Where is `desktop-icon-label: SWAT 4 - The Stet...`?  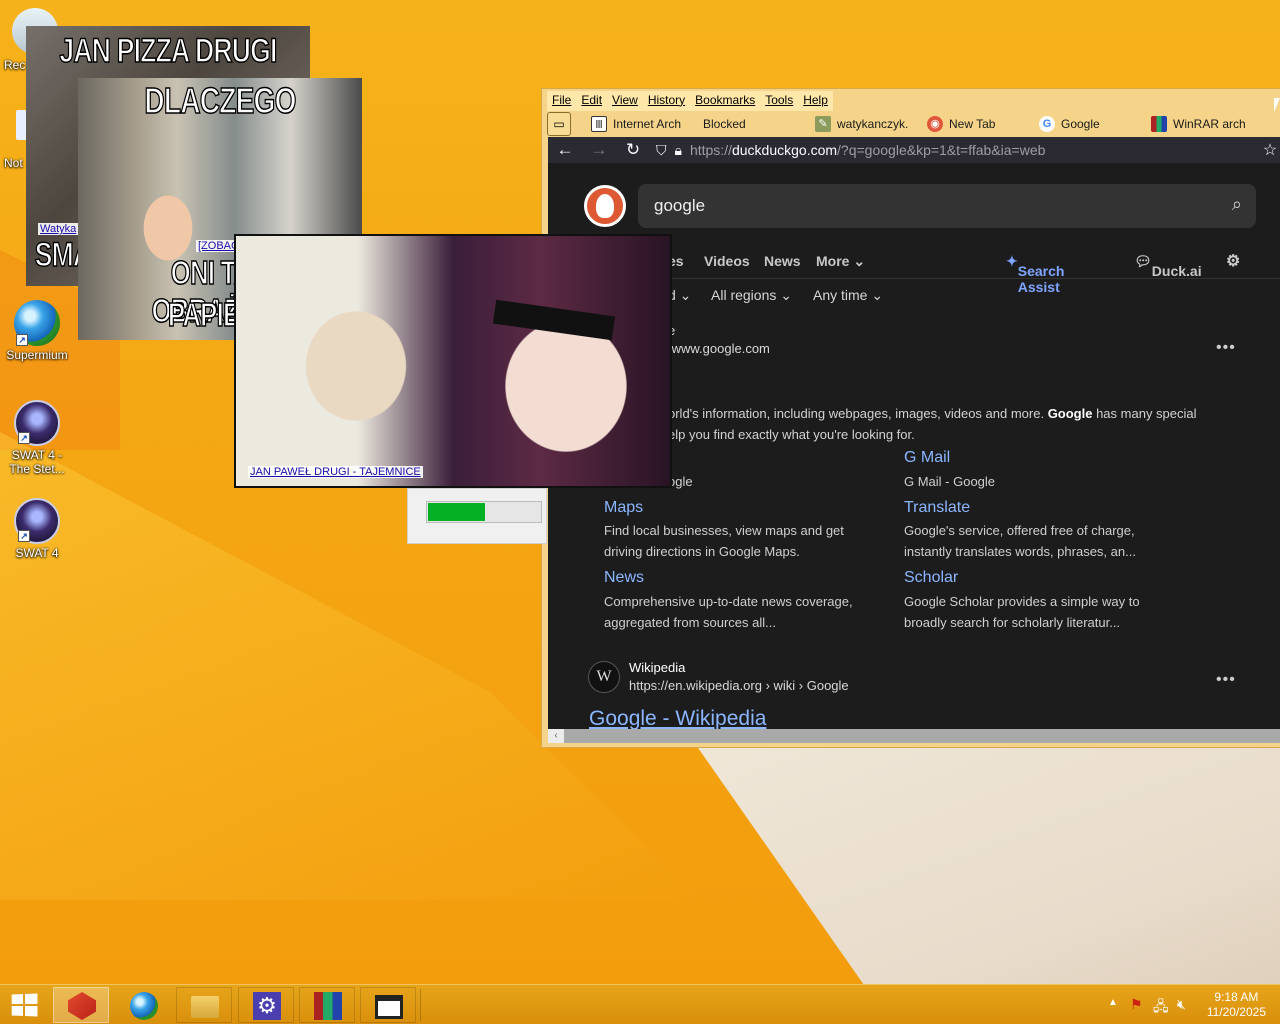
desktop-icon-label: SWAT 4 - The Stet... is located at coordinates (37, 462).